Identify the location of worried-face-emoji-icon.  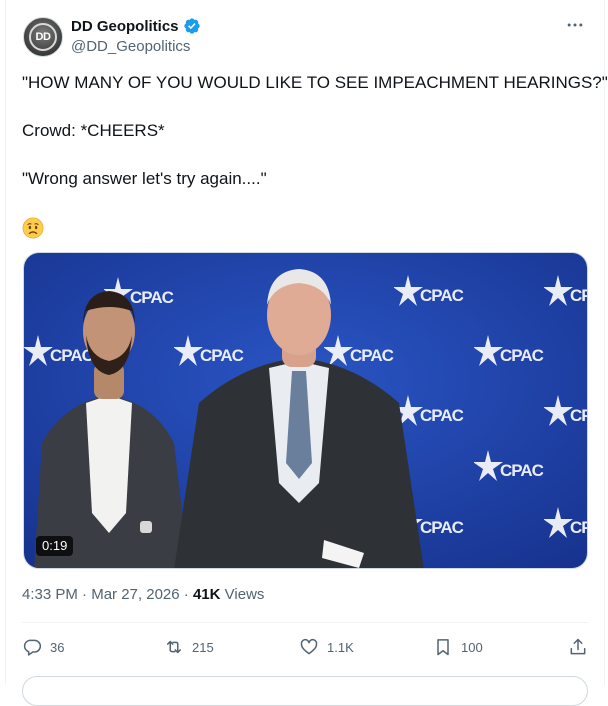
(33, 228).